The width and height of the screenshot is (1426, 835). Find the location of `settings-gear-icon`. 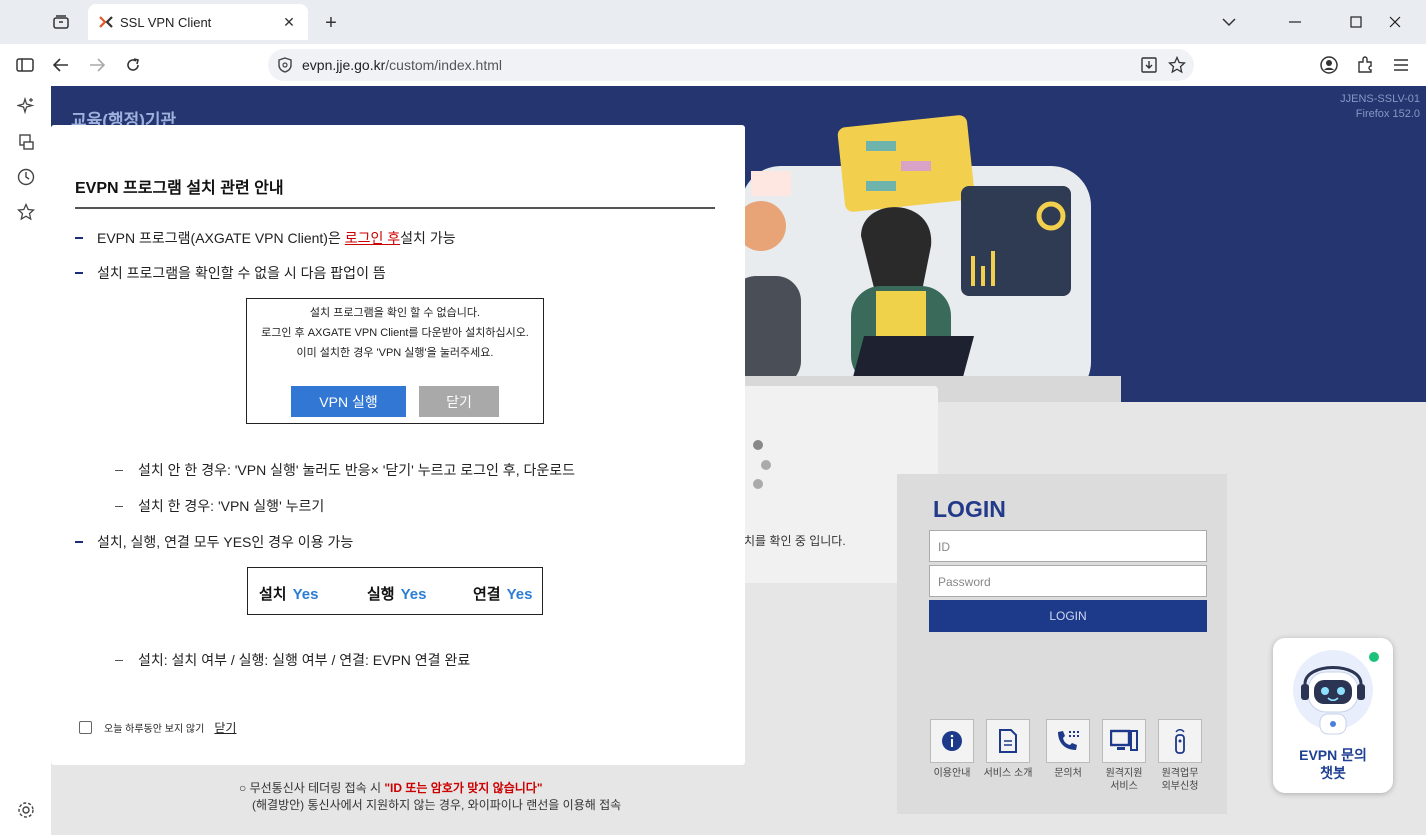

settings-gear-icon is located at coordinates (26, 810).